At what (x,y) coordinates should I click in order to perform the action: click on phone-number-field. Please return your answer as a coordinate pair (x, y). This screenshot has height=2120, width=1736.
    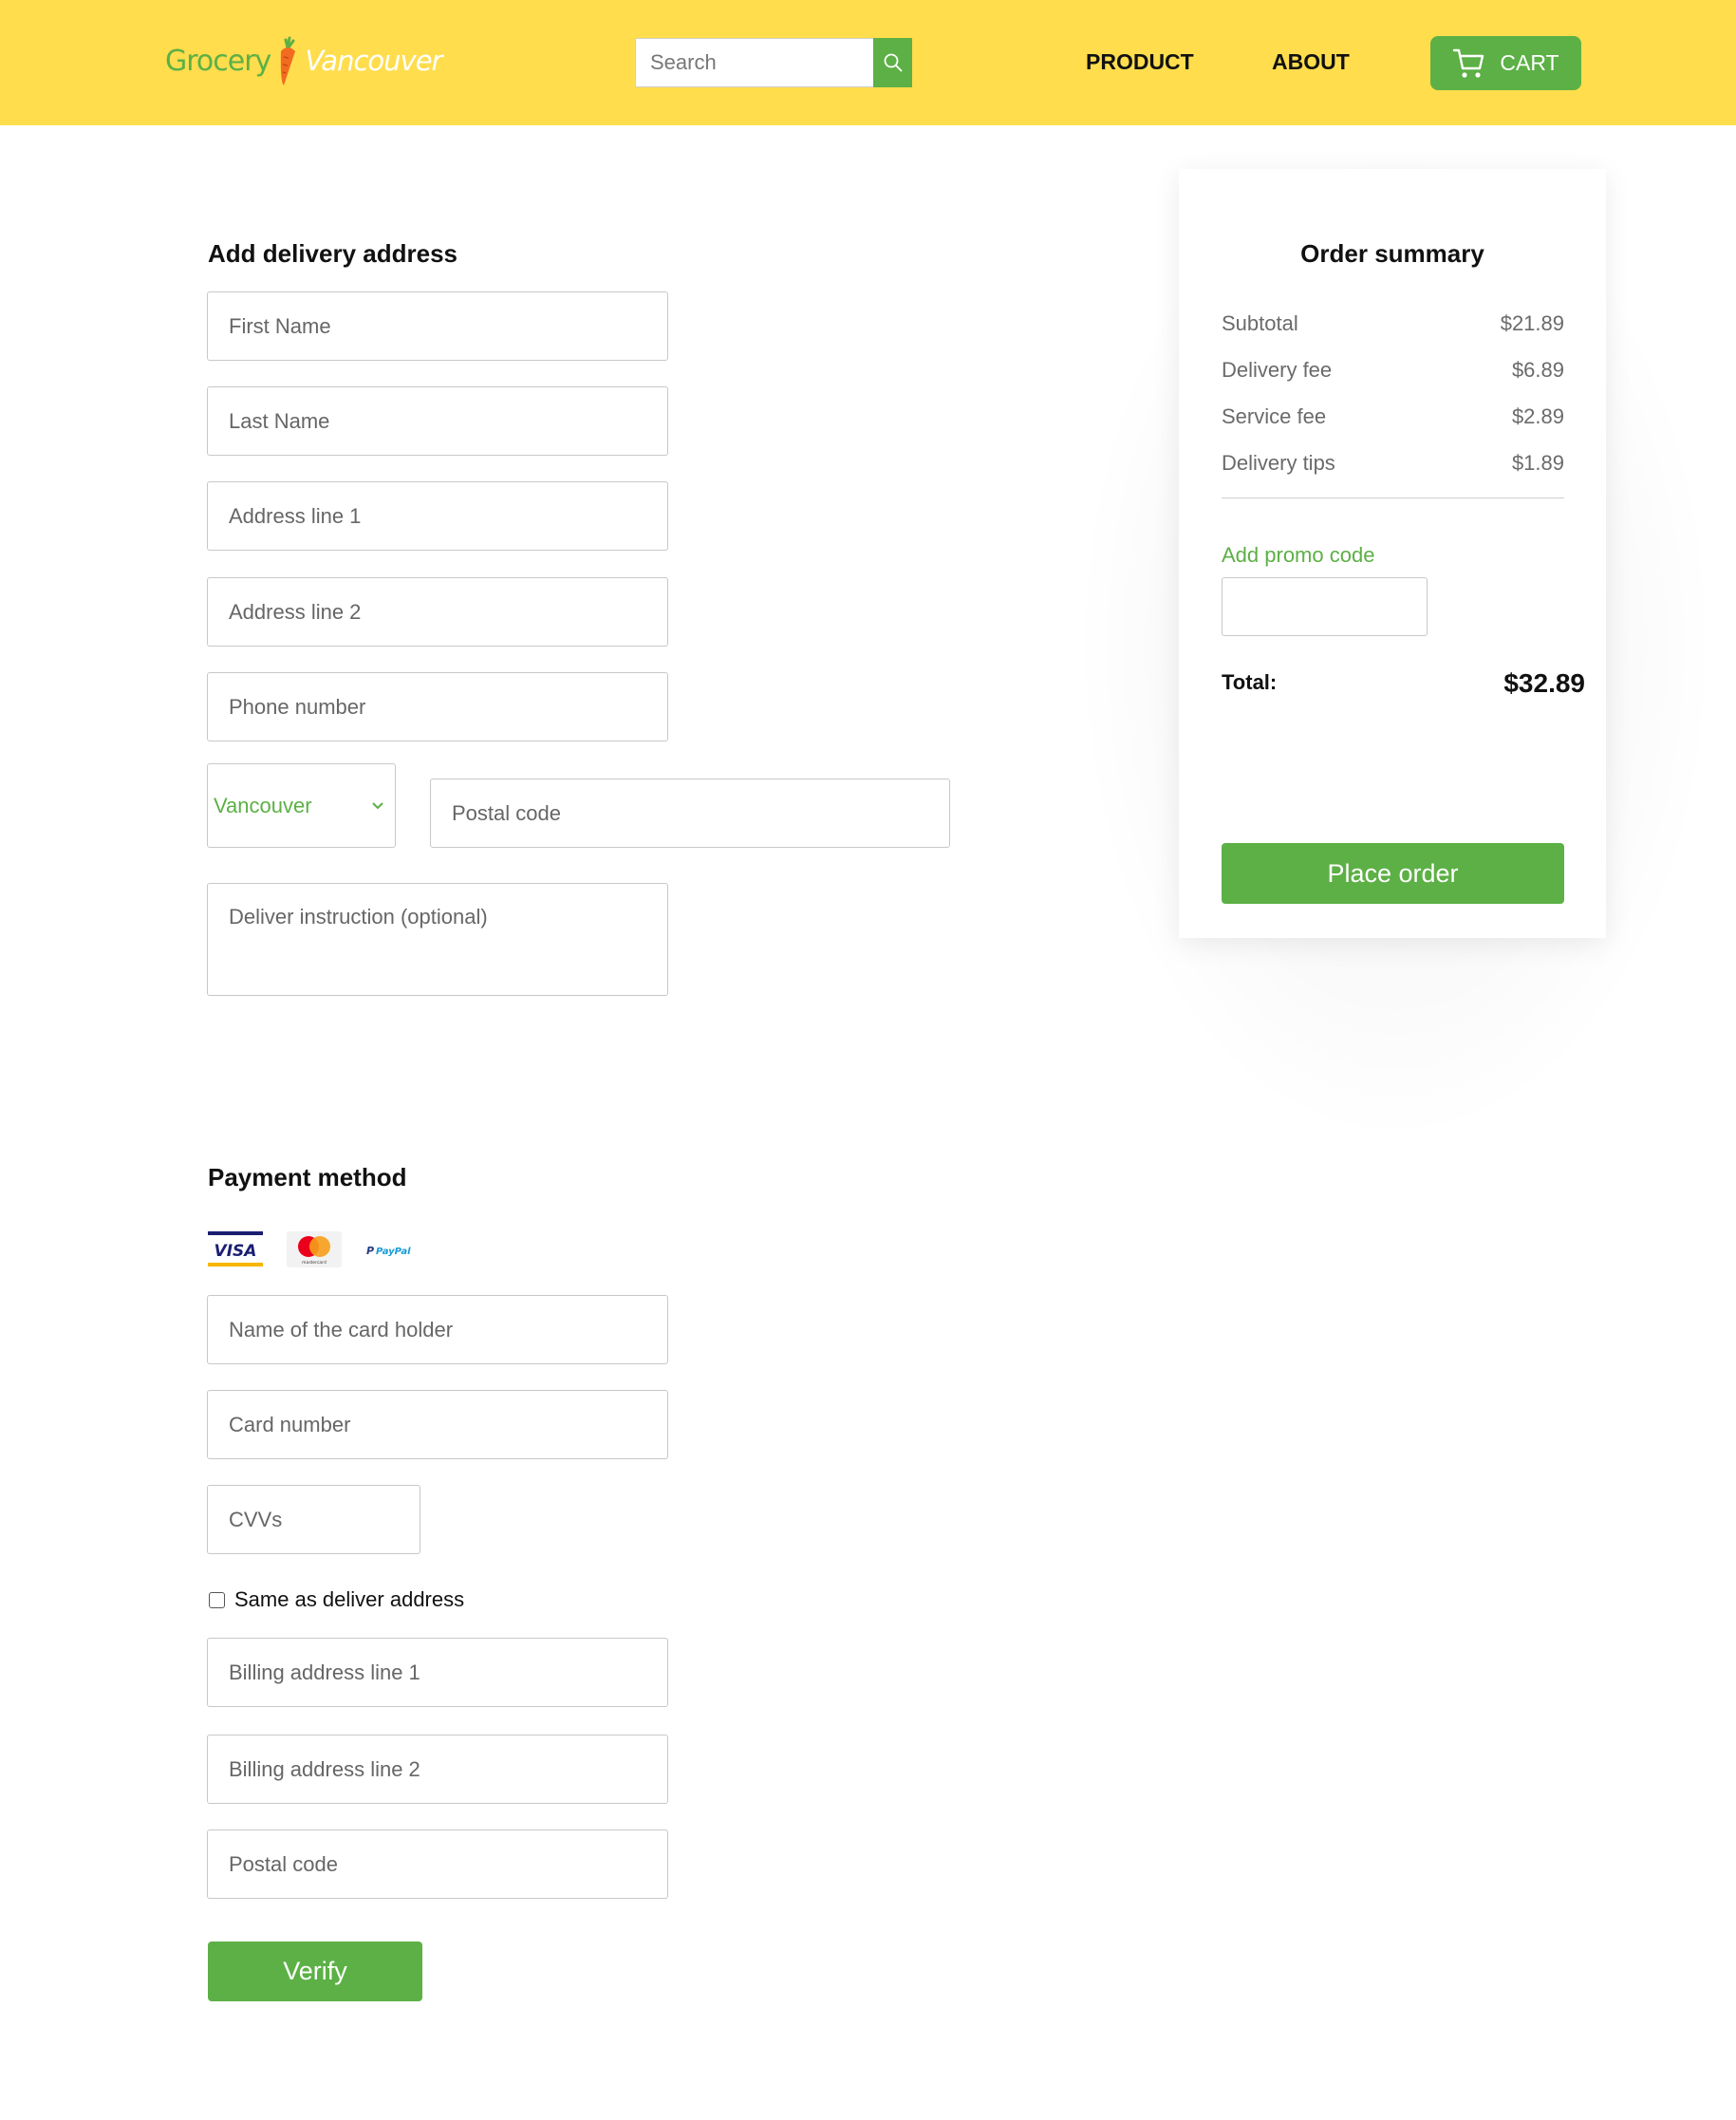
    Looking at the image, I should click on (437, 706).